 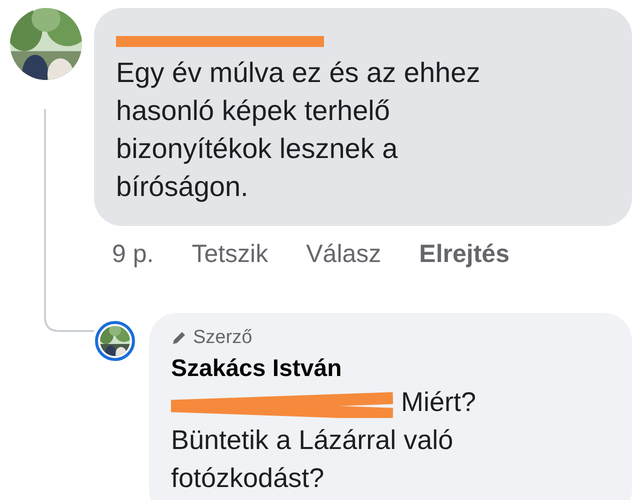 I want to click on author-name: Szakács István, so click(x=389, y=369).